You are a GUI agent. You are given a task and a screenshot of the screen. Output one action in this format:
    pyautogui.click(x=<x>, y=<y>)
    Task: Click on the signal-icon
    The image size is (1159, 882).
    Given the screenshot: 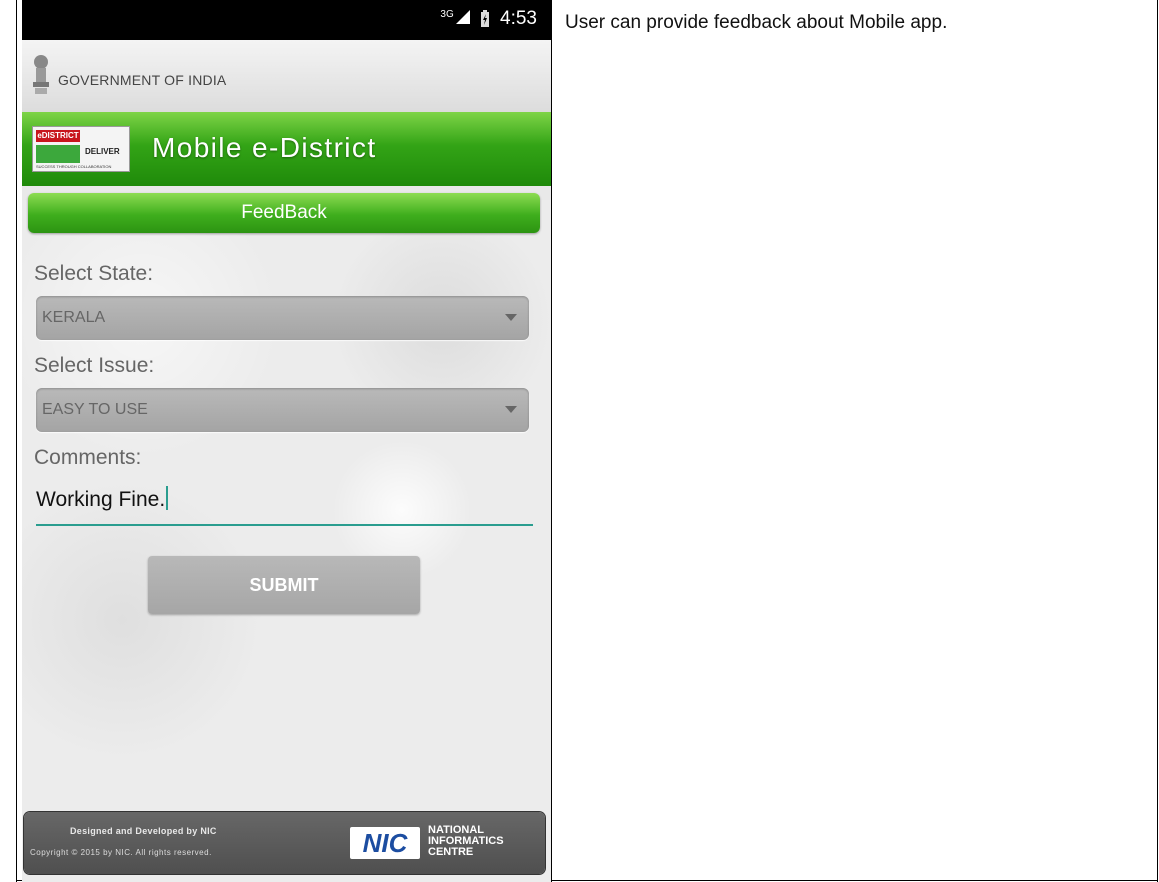 What is the action you would take?
    pyautogui.click(x=463, y=17)
    